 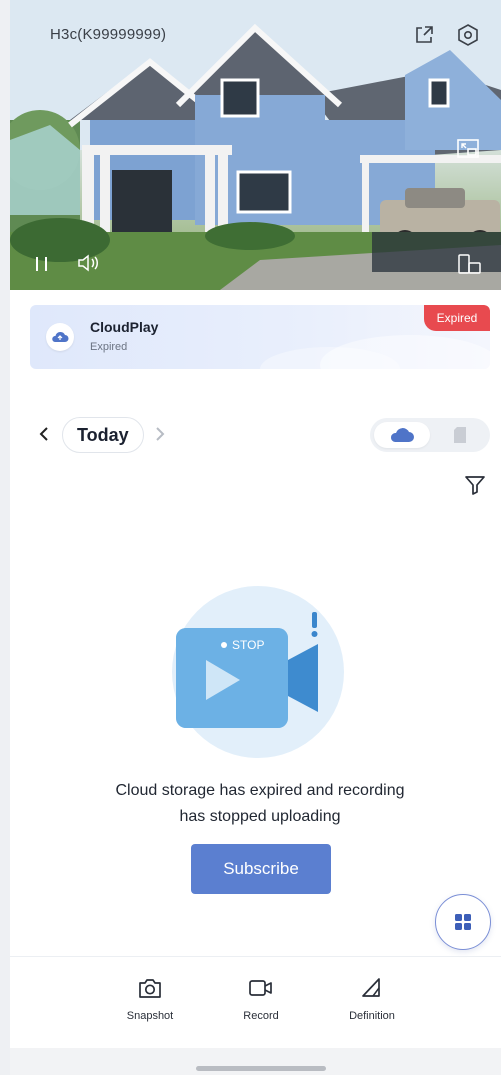 I want to click on sd-card-icon, so click(x=460, y=435).